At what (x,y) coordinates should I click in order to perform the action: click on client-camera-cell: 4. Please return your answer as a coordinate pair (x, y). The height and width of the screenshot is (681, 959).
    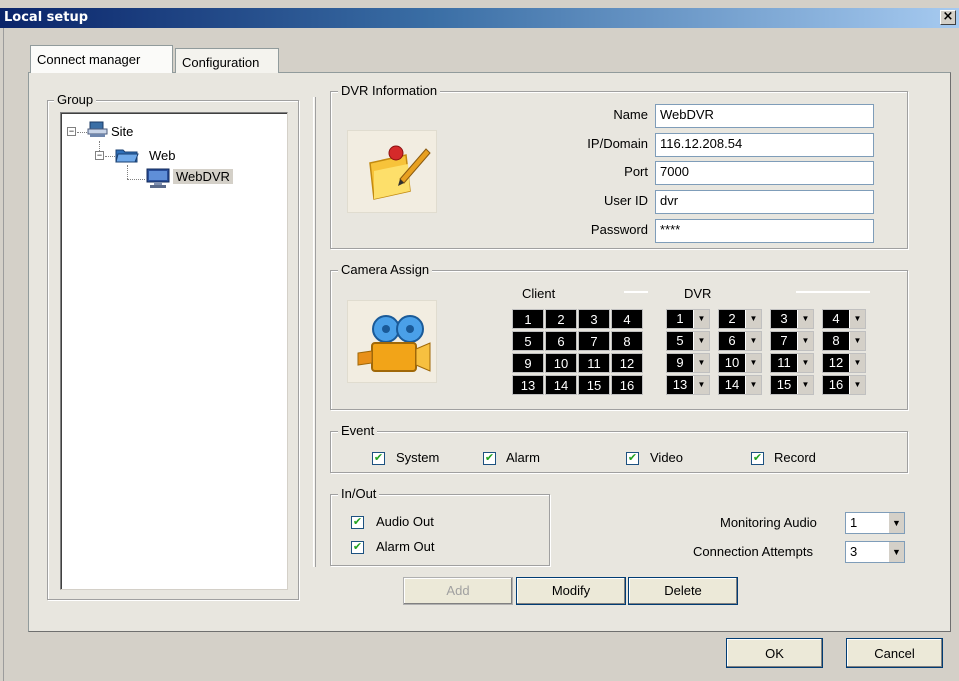
    Looking at the image, I should click on (627, 319).